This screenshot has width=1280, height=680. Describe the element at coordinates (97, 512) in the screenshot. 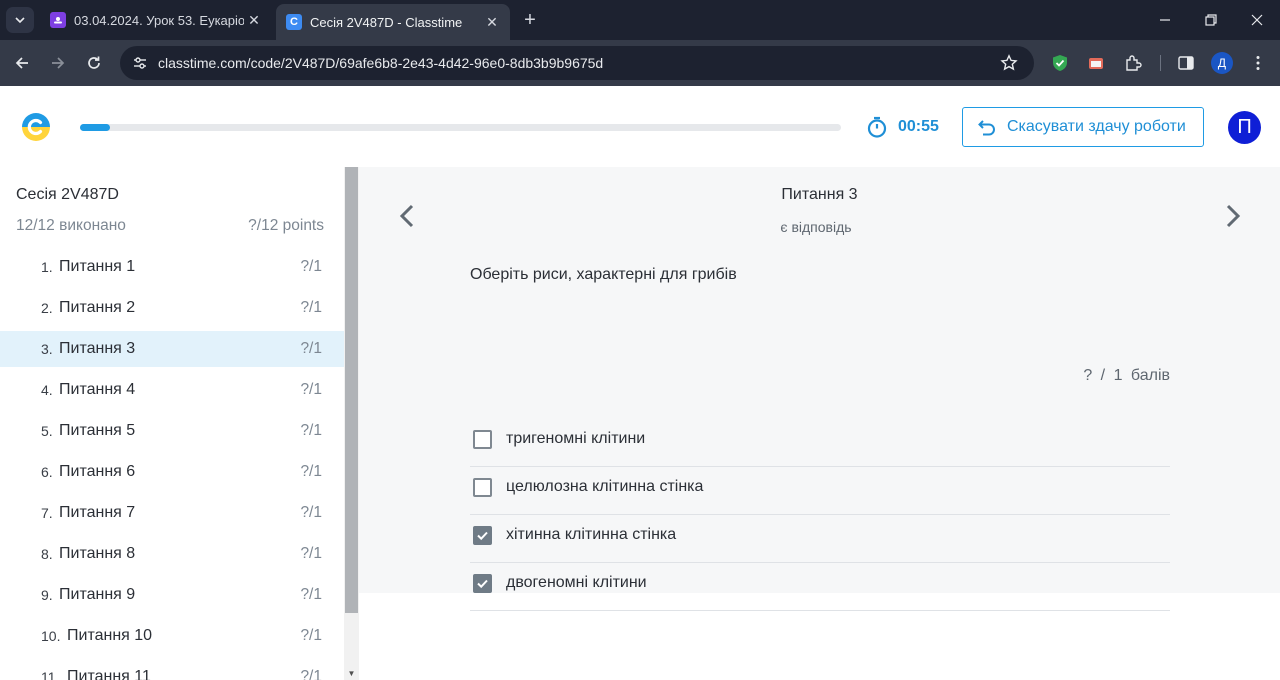

I see `question-label: Питання 7` at that location.